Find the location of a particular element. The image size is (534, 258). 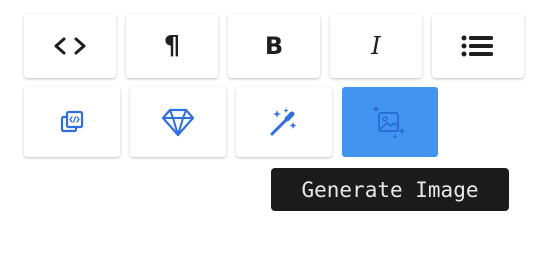

bold-icon: B is located at coordinates (274, 46).